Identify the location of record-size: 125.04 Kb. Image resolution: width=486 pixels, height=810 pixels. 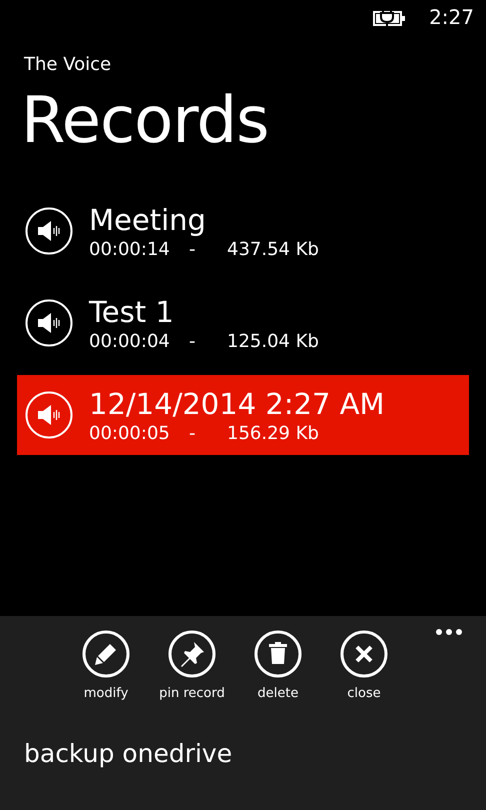
(273, 341).